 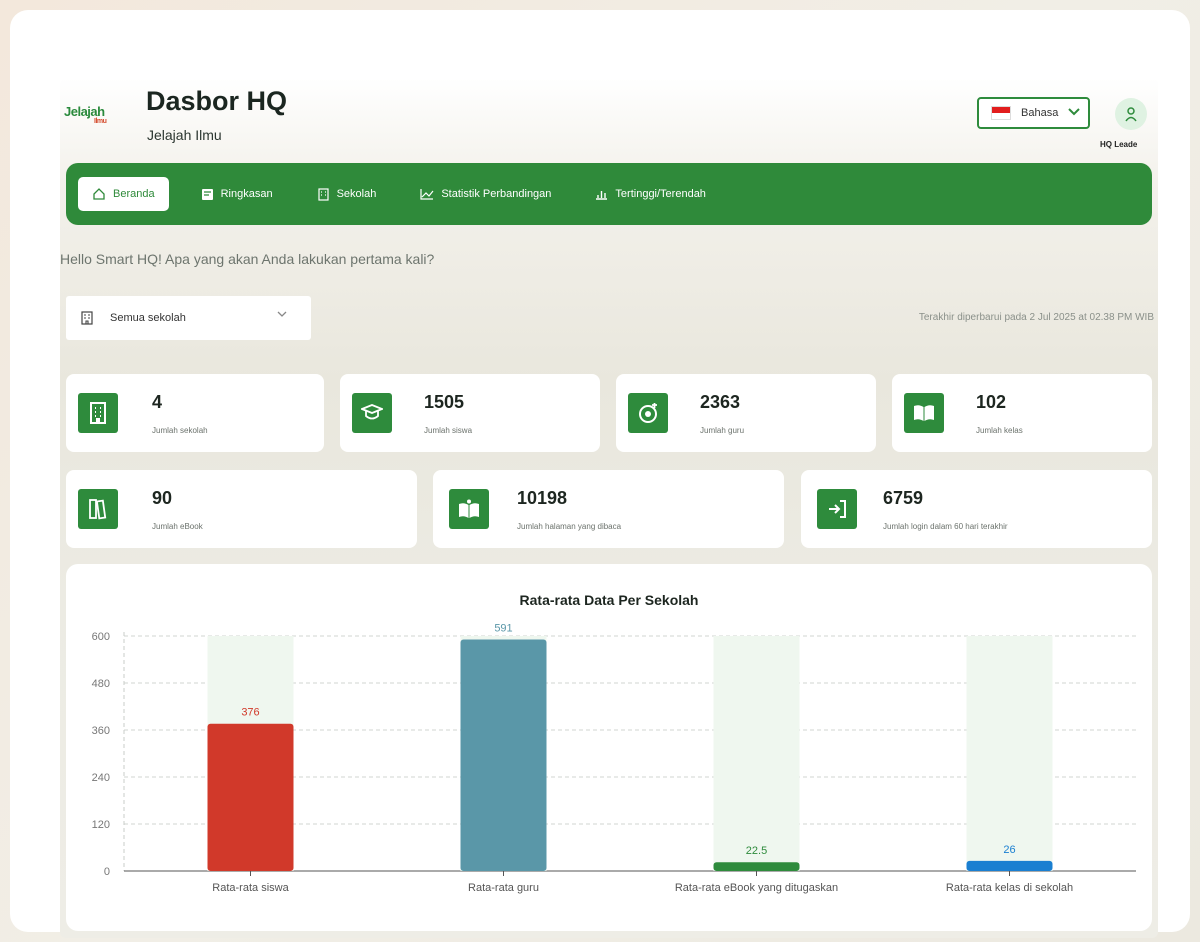 I want to click on reading-icon, so click(x=469, y=509).